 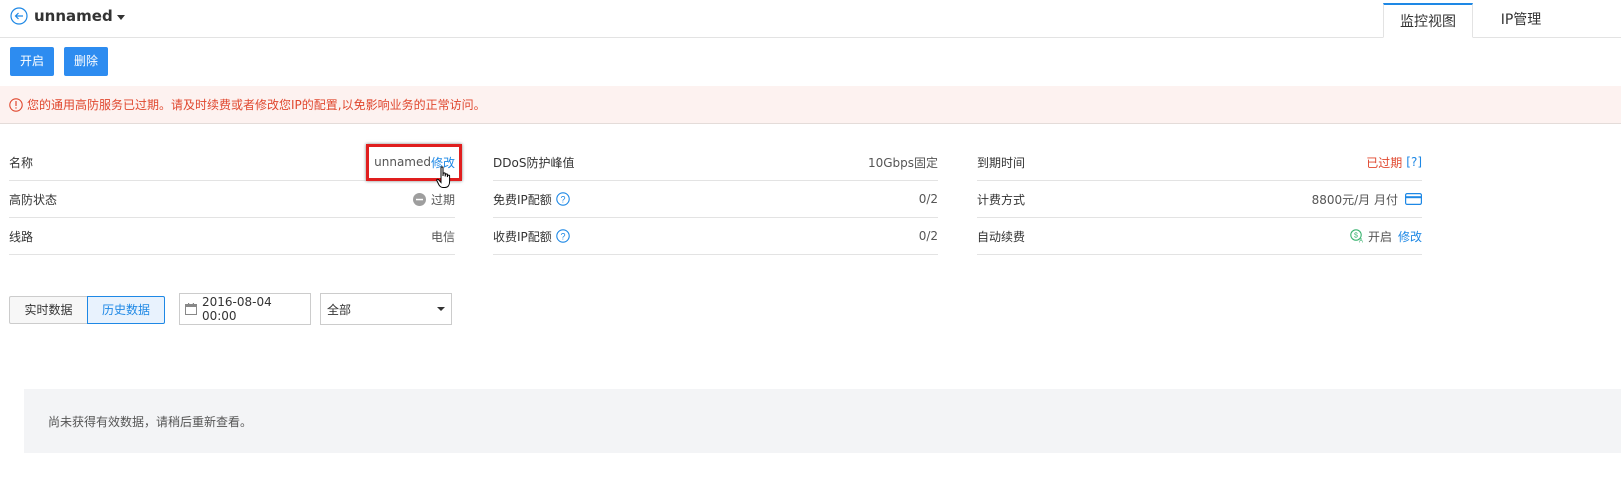 I want to click on history-data-toggle: 历史数据, so click(x=126, y=310).